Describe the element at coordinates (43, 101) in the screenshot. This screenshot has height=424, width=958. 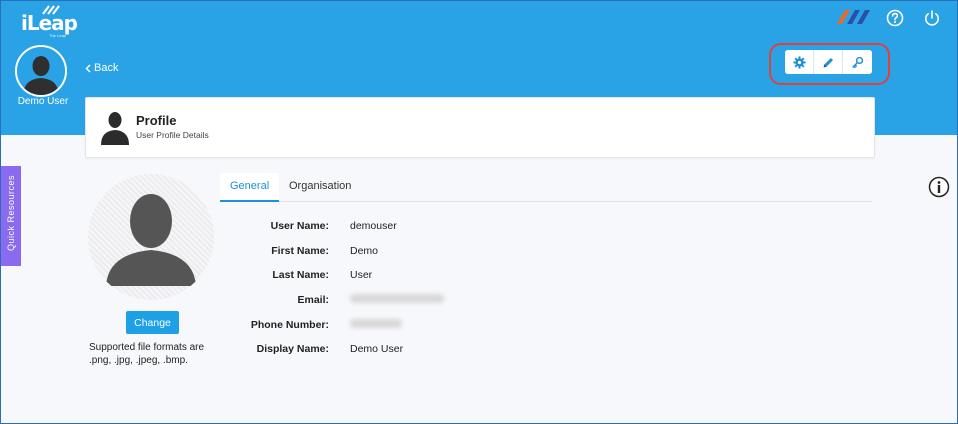
I see `user-display-name: Demo User` at that location.